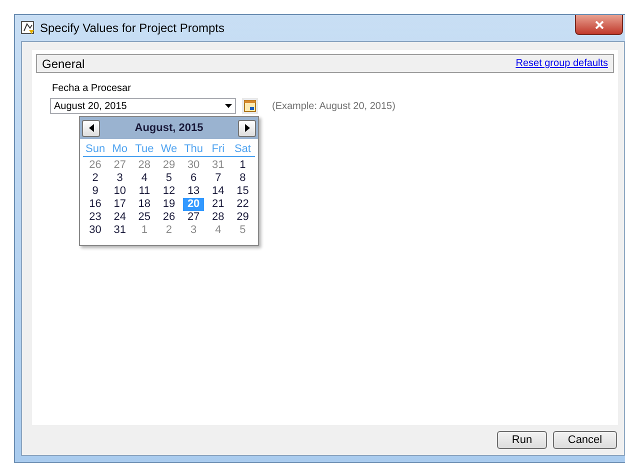 The image size is (625, 463). Describe the element at coordinates (120, 178) in the screenshot. I see `calendar-day: 3` at that location.